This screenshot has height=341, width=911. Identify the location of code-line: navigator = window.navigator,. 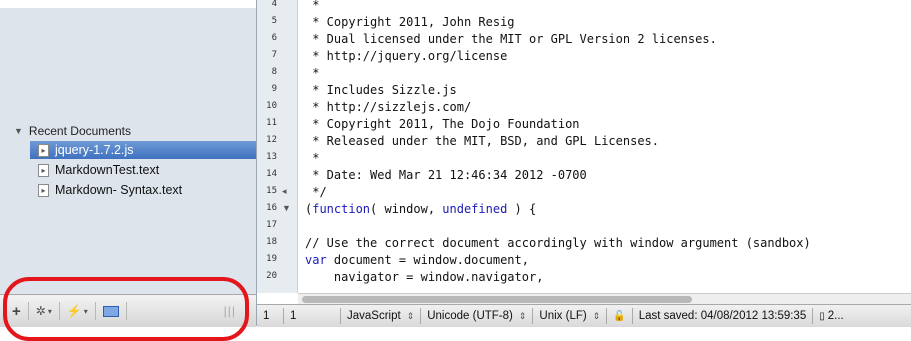
(424, 277).